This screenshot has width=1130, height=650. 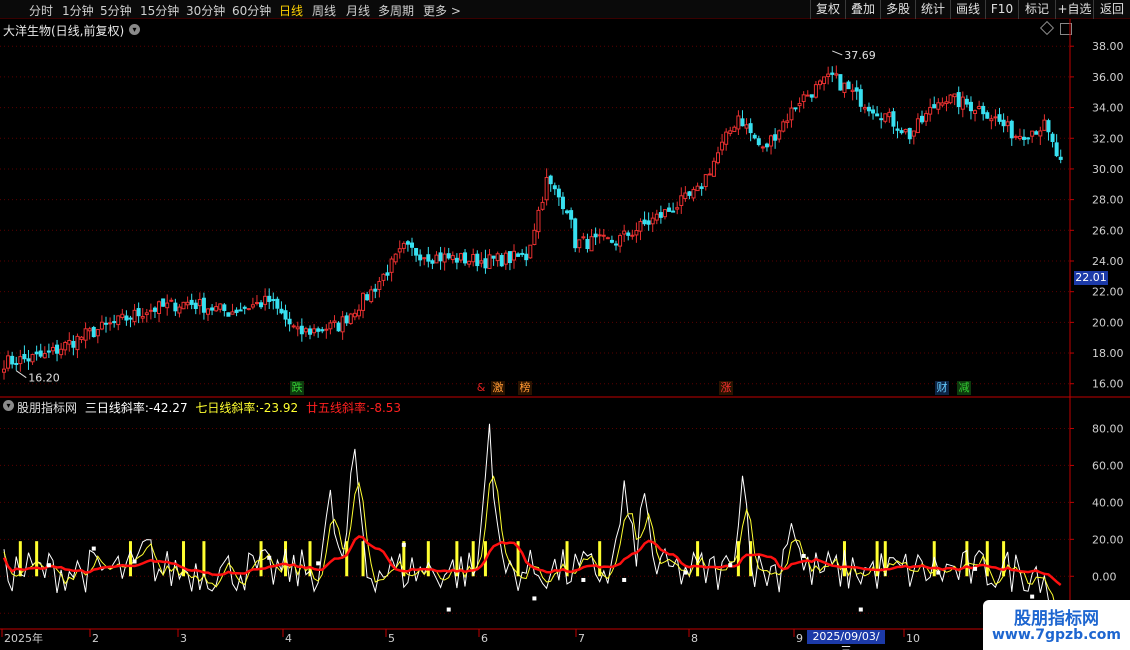 What do you see at coordinates (41, 10) in the screenshot?
I see `timeframe-tab: 分时` at bounding box center [41, 10].